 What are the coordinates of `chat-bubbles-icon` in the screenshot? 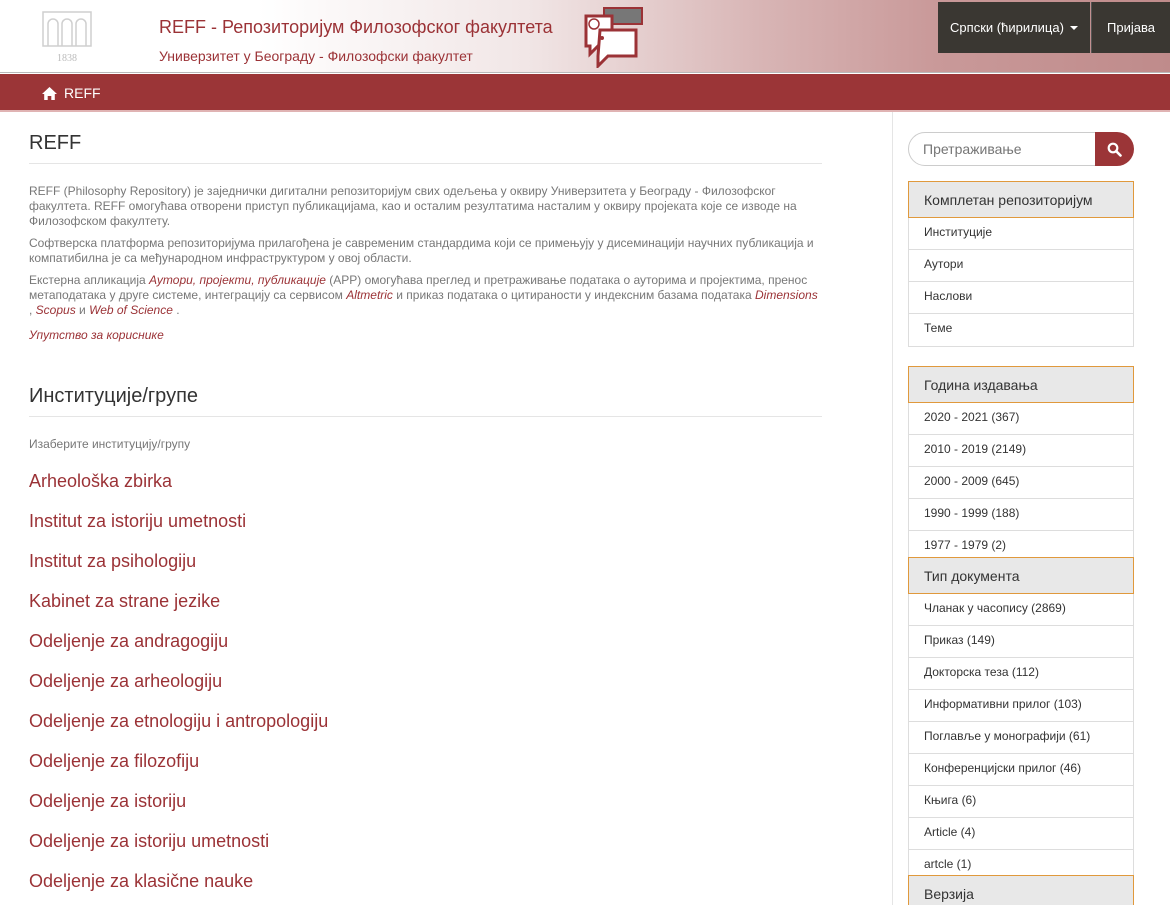 It's located at (613, 37).